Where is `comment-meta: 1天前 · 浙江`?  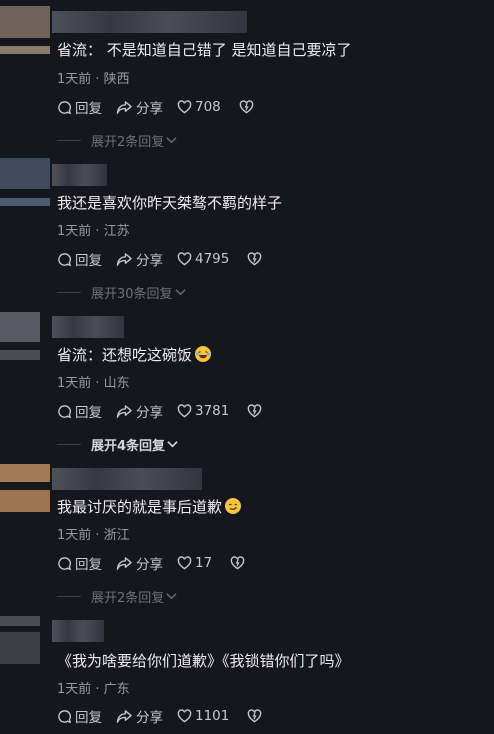 comment-meta: 1天前 · 浙江 is located at coordinates (93, 535).